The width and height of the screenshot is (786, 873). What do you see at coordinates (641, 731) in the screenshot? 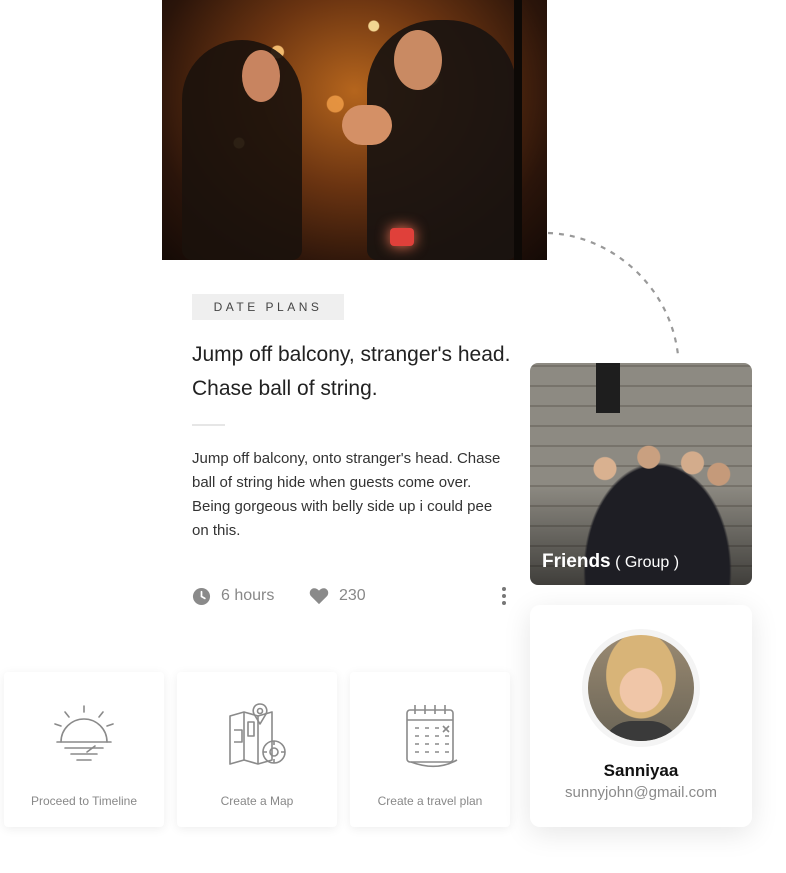
I see `avatar-shirt` at bounding box center [641, 731].